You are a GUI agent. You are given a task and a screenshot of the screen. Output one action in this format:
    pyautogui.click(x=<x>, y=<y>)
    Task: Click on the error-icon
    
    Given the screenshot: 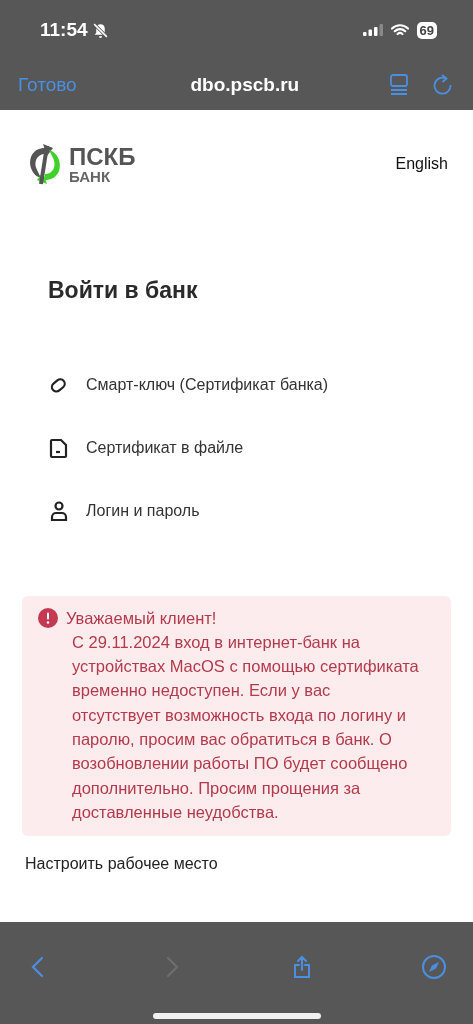 What is the action you would take?
    pyautogui.click(x=48, y=617)
    